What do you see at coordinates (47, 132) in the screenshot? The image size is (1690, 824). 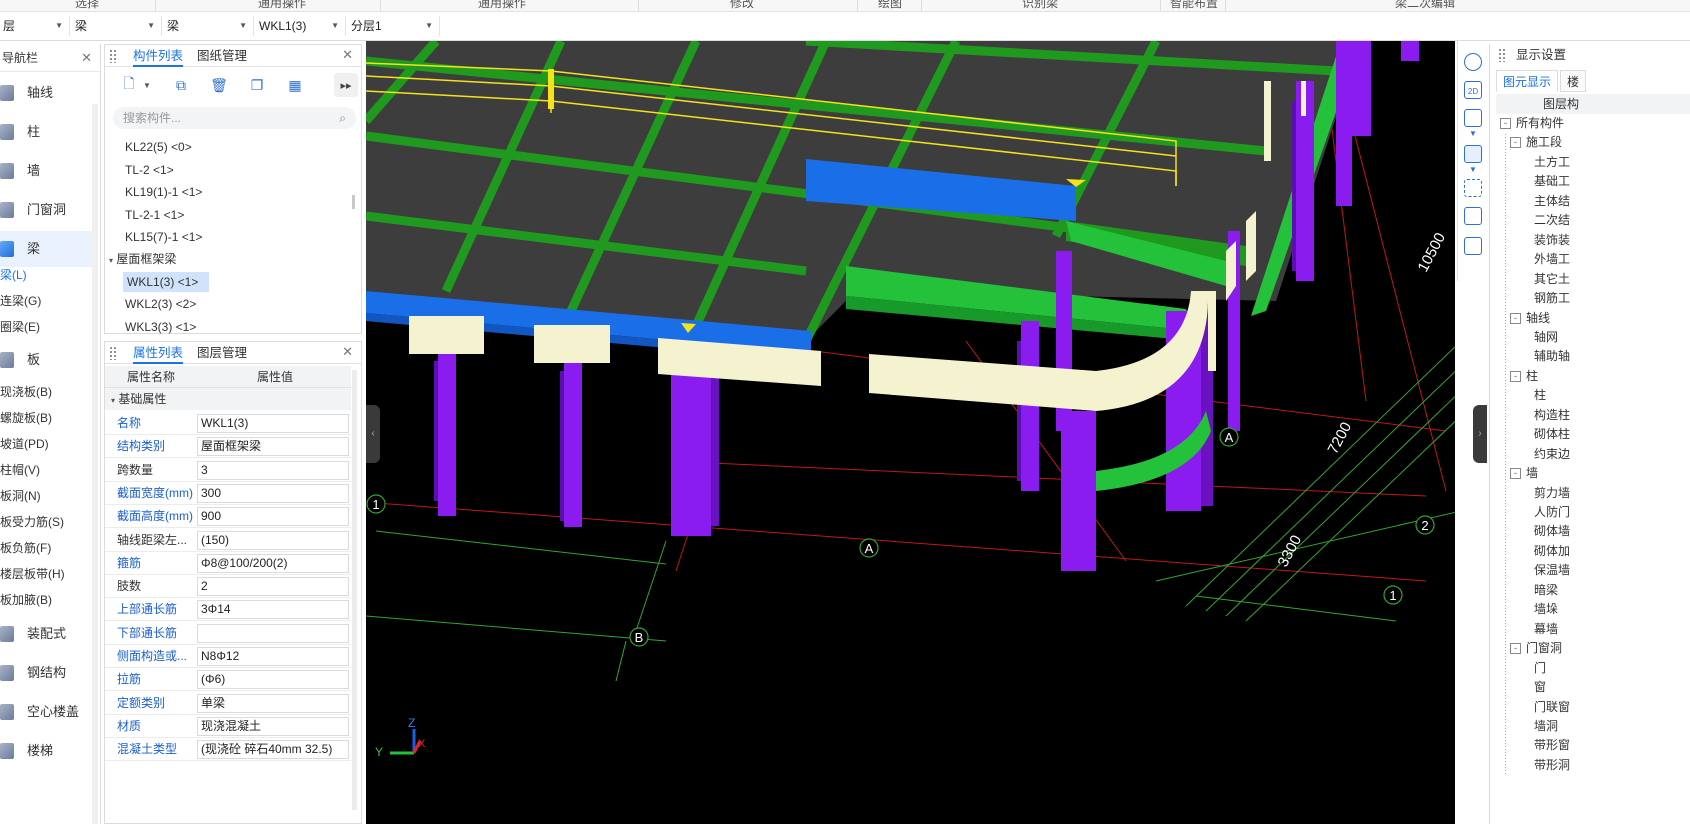 I see `nav-item-column: 柱` at bounding box center [47, 132].